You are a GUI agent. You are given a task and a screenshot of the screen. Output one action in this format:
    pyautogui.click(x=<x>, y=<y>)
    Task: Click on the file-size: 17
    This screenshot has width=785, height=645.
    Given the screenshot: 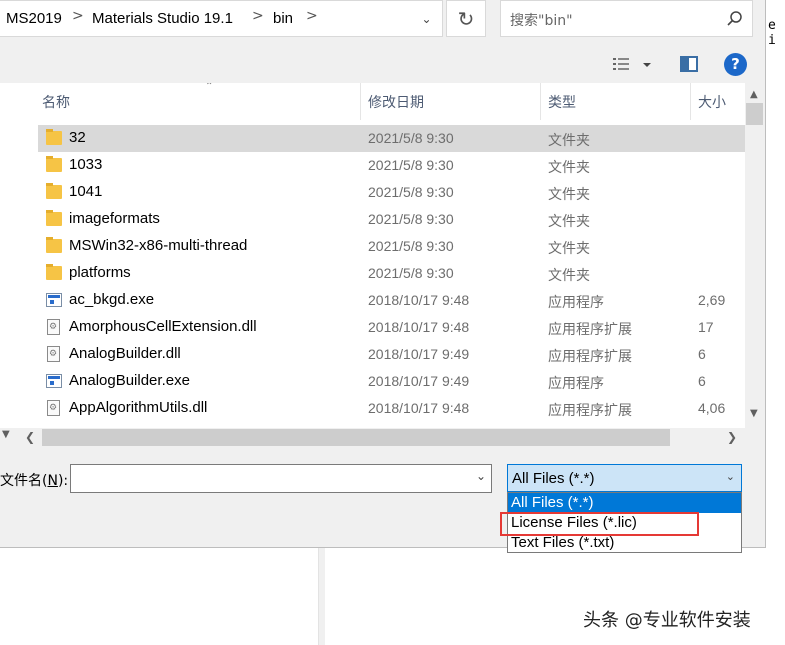 What is the action you would take?
    pyautogui.click(x=706, y=327)
    